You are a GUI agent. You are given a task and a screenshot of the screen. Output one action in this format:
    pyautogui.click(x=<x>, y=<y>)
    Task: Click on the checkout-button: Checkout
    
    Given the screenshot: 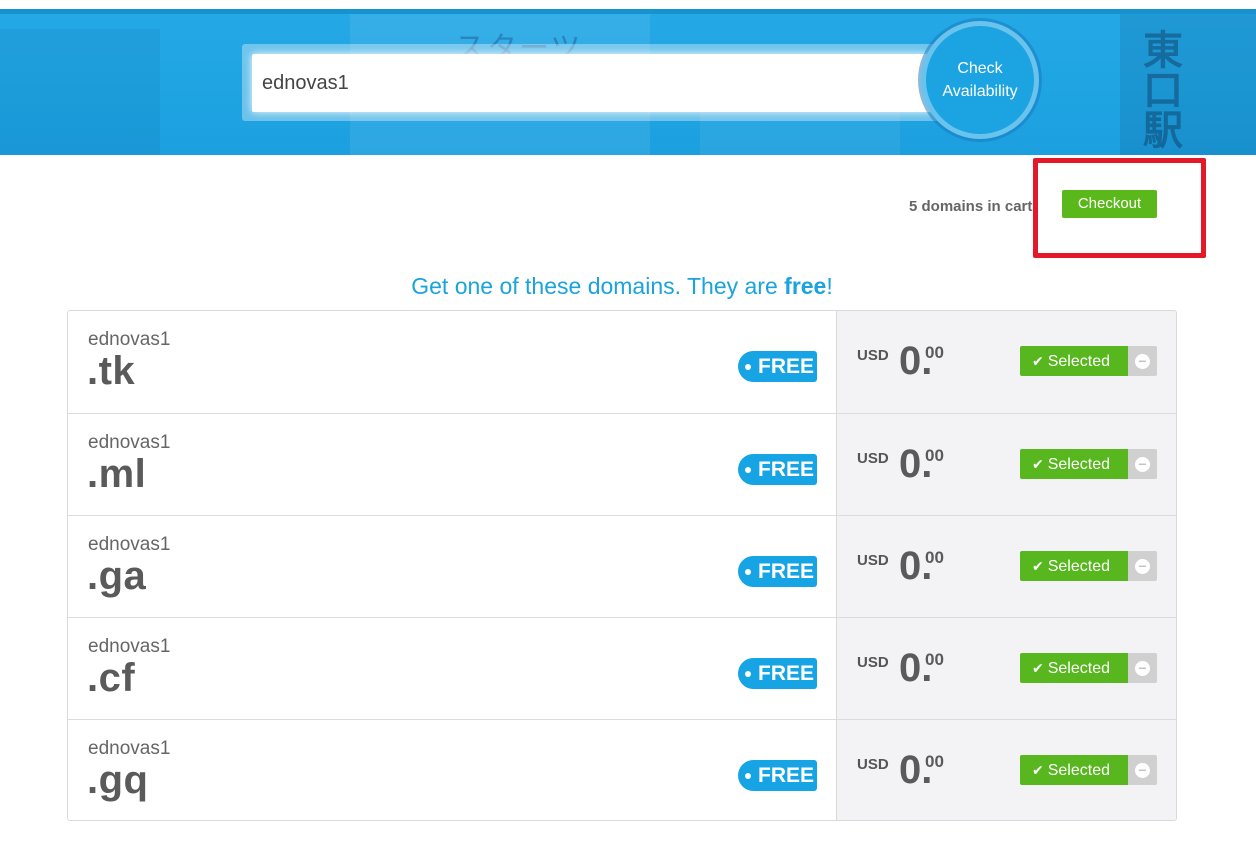 What is the action you would take?
    pyautogui.click(x=1109, y=204)
    